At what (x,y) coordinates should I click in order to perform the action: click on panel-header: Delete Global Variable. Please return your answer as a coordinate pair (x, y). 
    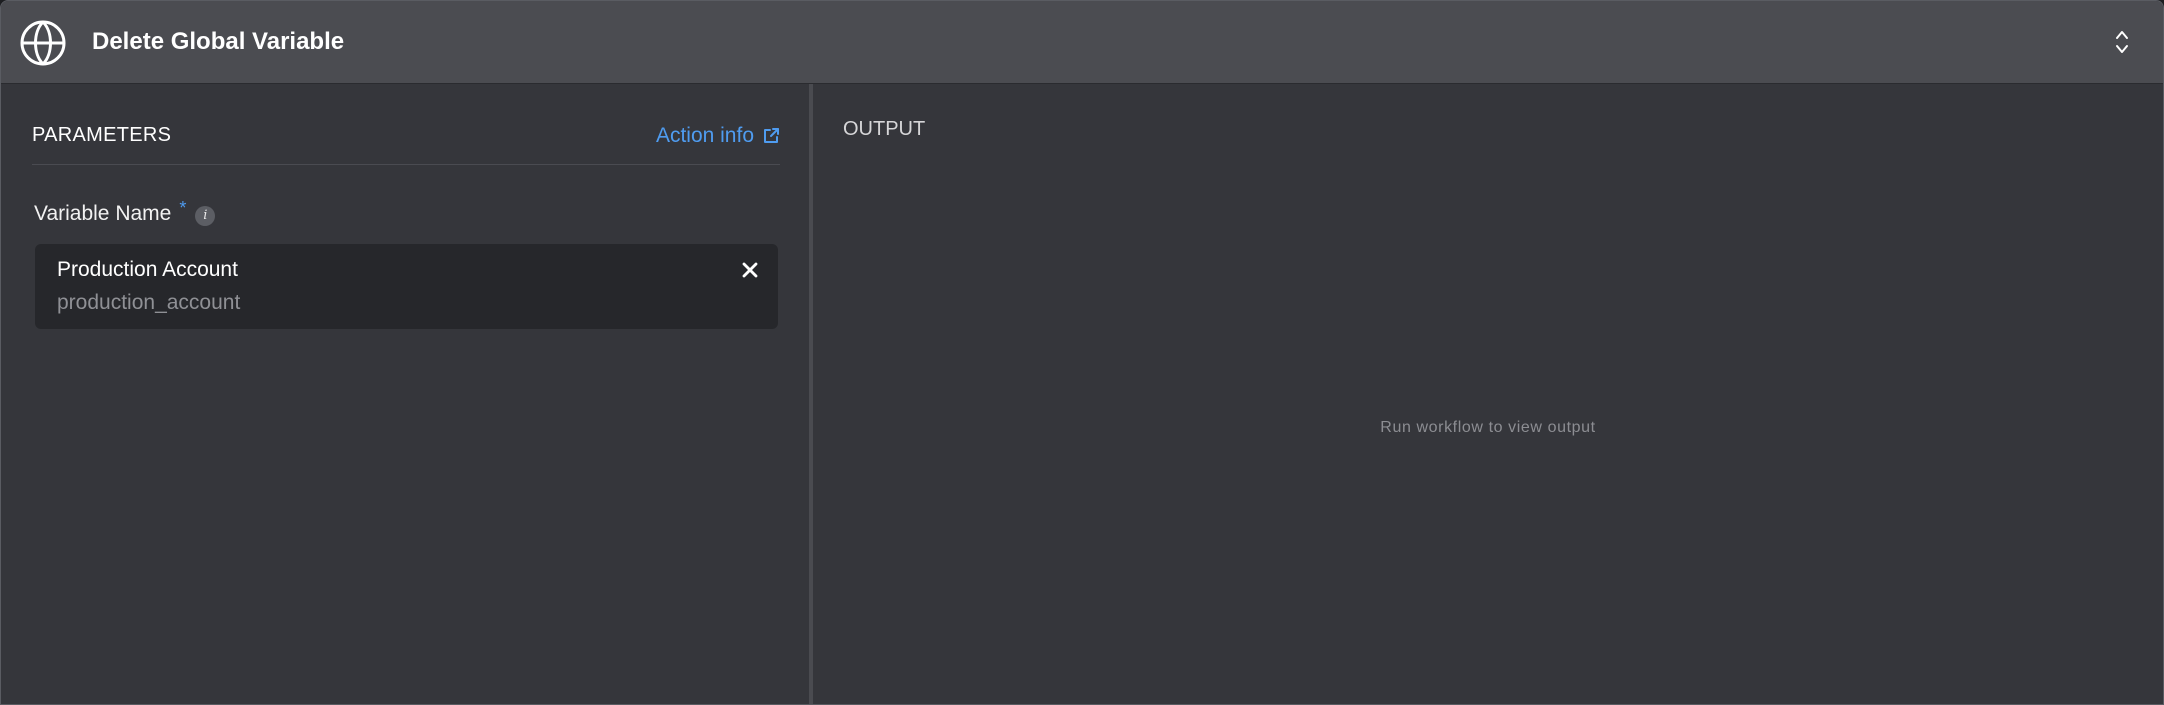
    Looking at the image, I should click on (1082, 42).